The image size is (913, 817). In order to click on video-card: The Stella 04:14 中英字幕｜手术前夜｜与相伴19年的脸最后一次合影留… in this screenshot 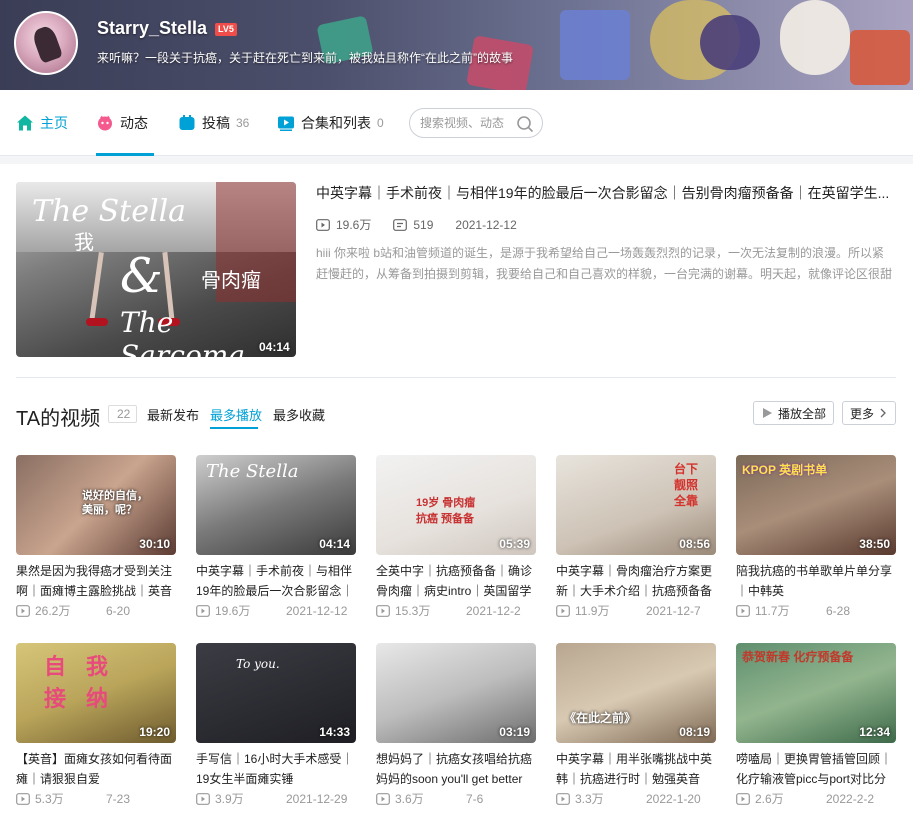, I will do `click(276, 537)`.